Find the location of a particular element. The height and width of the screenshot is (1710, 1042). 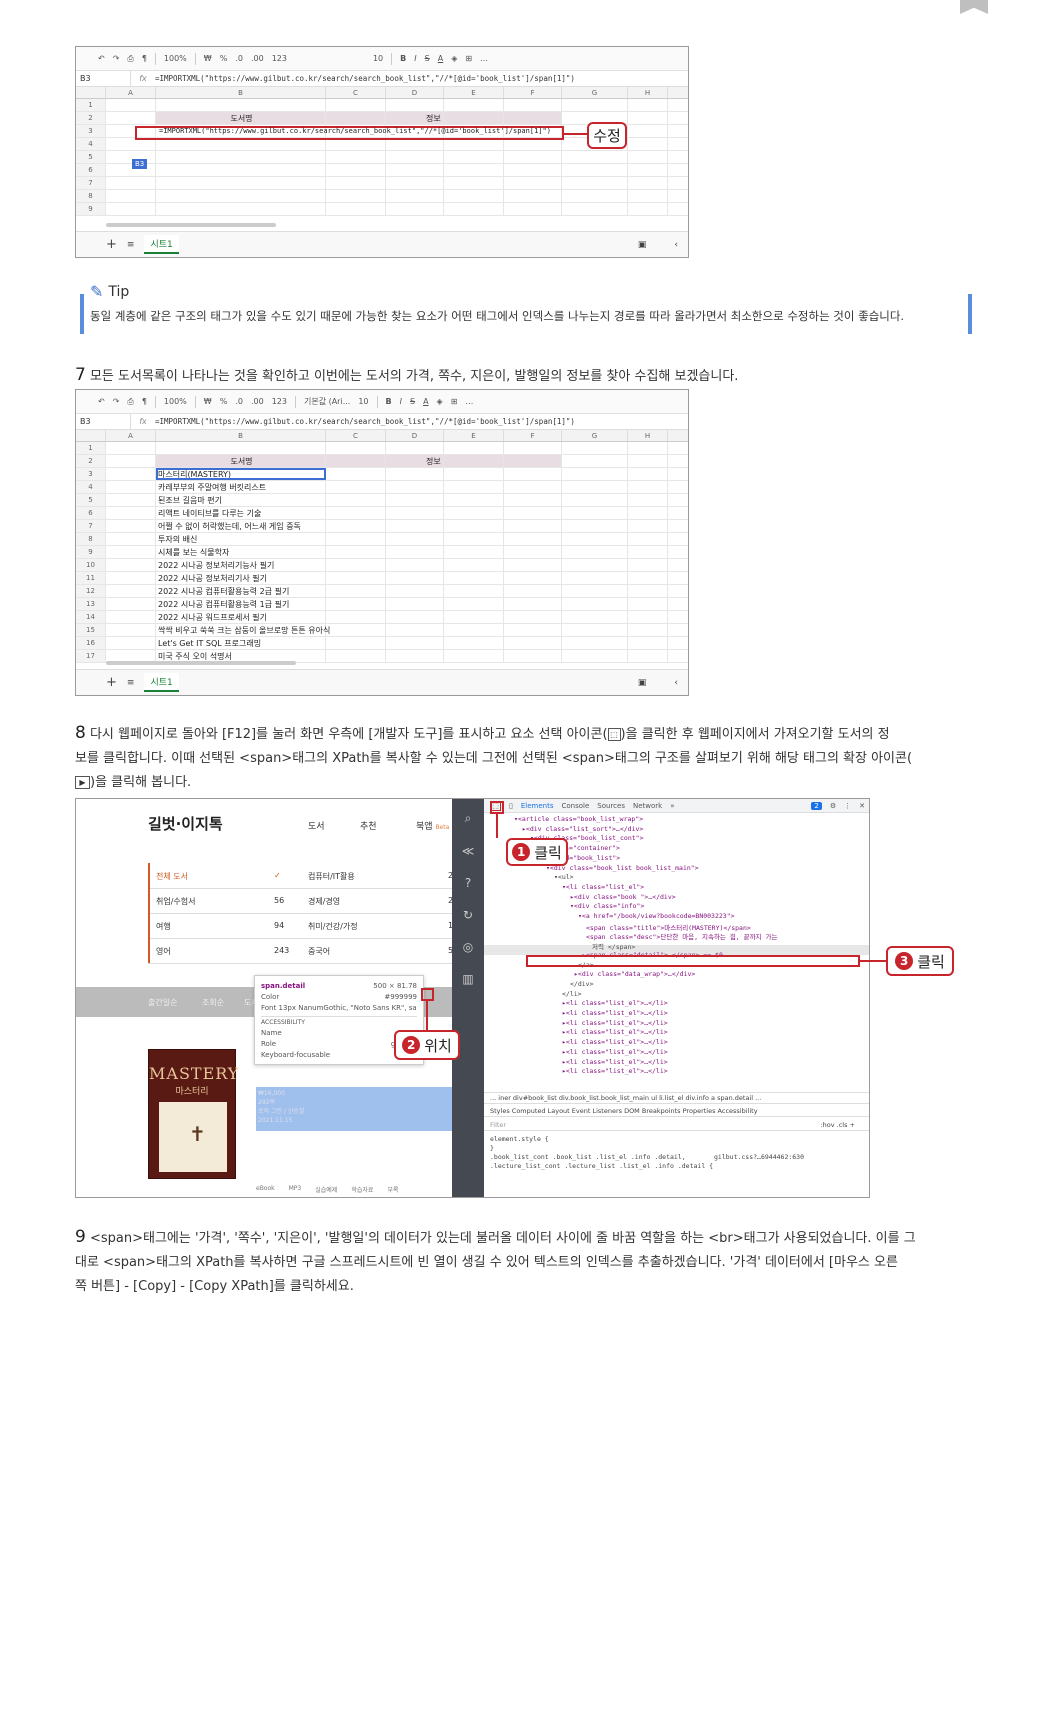

row-number: 14 is located at coordinates (91, 617).